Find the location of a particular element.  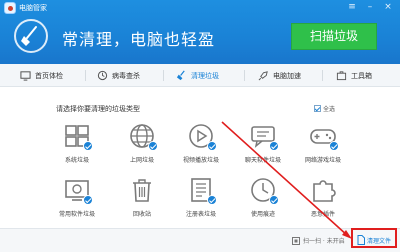

tile-label: 常用软件垃圾 is located at coordinates (76, 214).